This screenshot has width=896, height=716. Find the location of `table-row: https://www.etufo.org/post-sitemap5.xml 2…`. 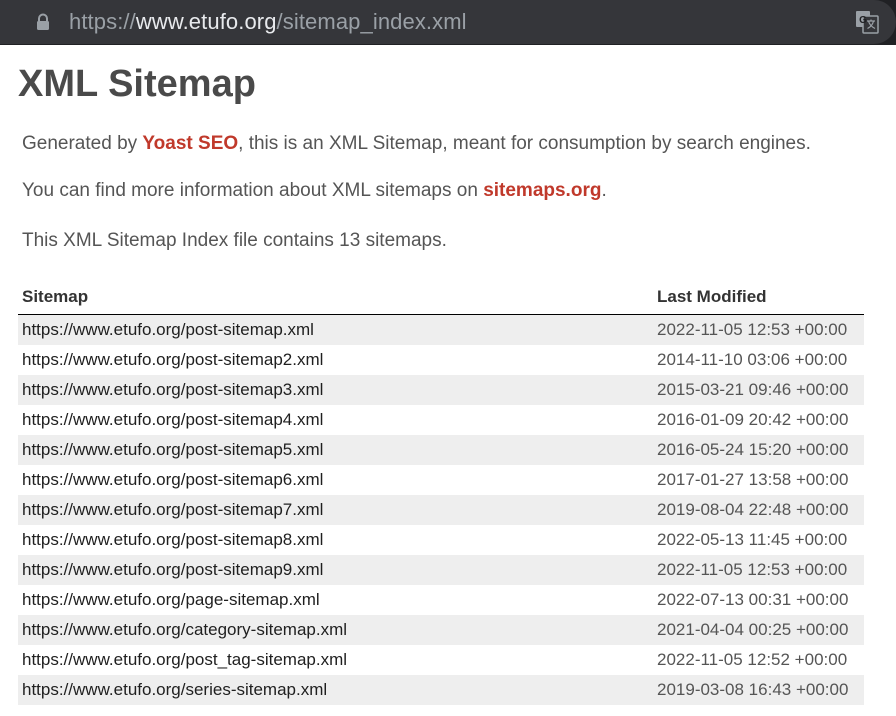

table-row: https://www.etufo.org/post-sitemap5.xml 2… is located at coordinates (441, 450).